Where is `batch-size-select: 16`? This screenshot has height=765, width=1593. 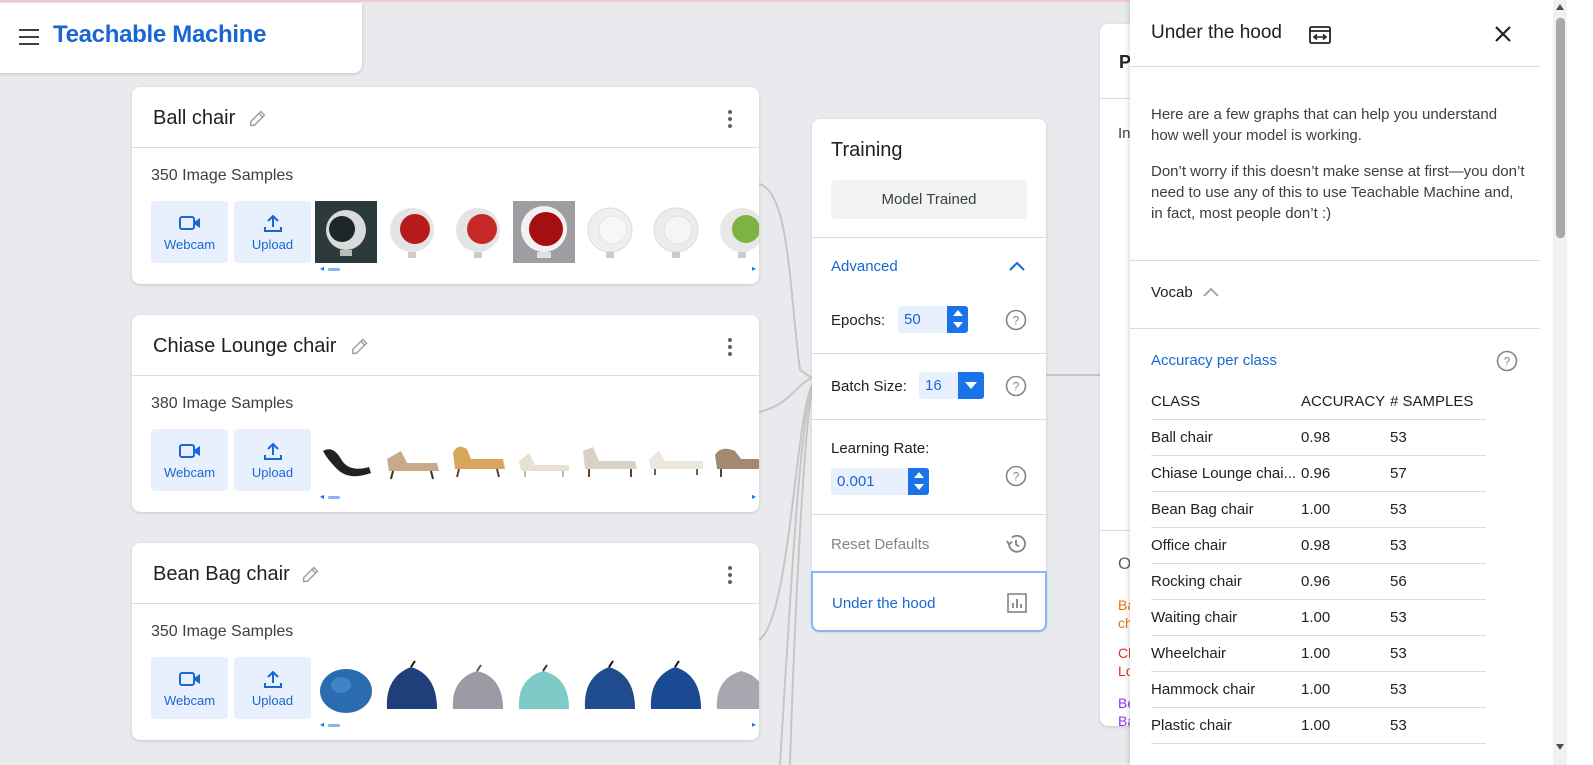 batch-size-select: 16 is located at coordinates (951, 385).